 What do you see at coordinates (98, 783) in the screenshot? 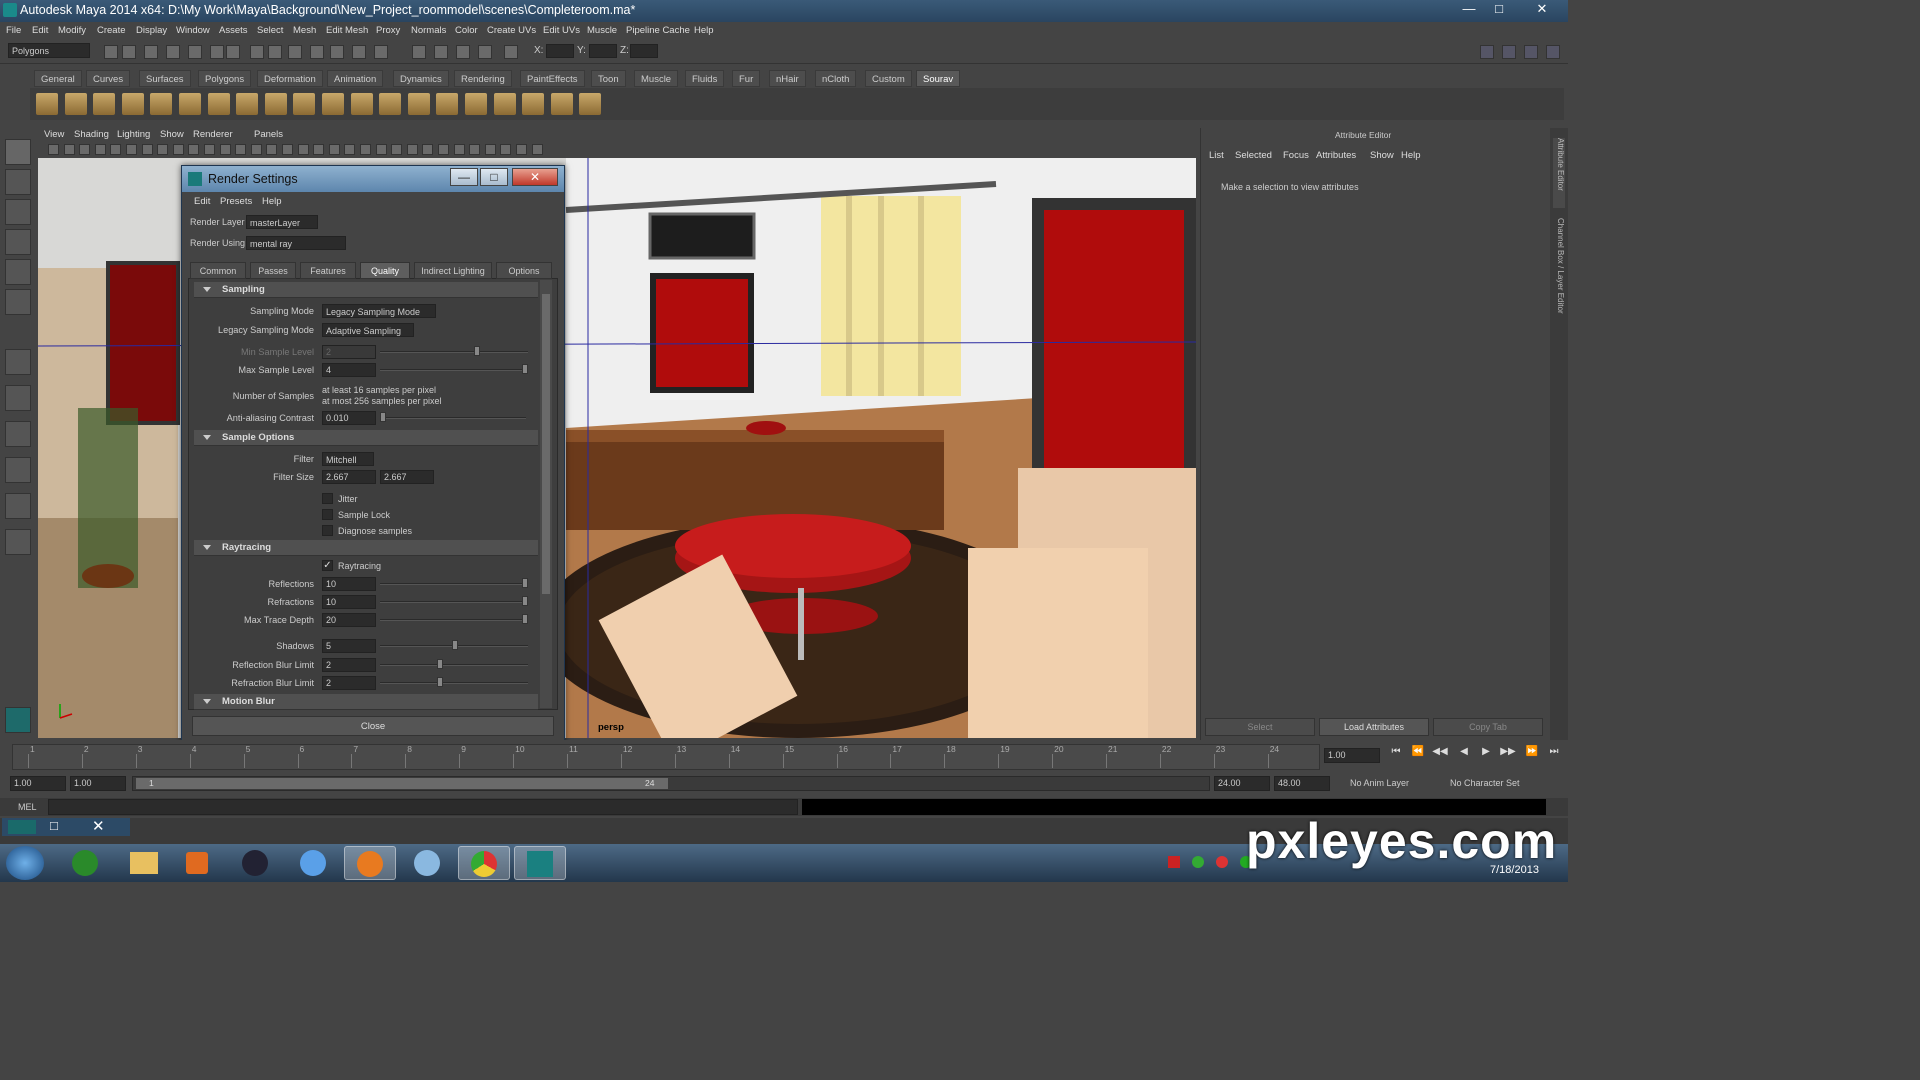
I see `playback-start-time: 1.00` at bounding box center [98, 783].